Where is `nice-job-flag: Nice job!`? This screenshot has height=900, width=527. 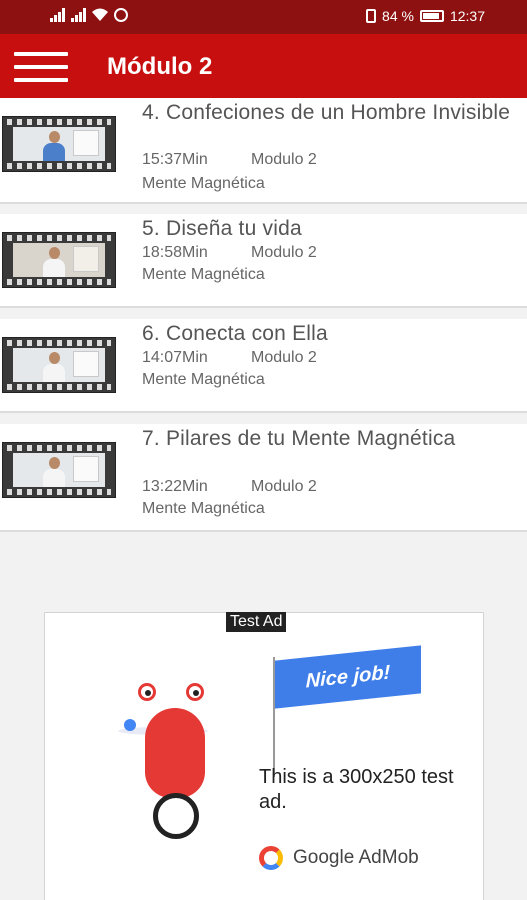 nice-job-flag: Nice job! is located at coordinates (348, 677).